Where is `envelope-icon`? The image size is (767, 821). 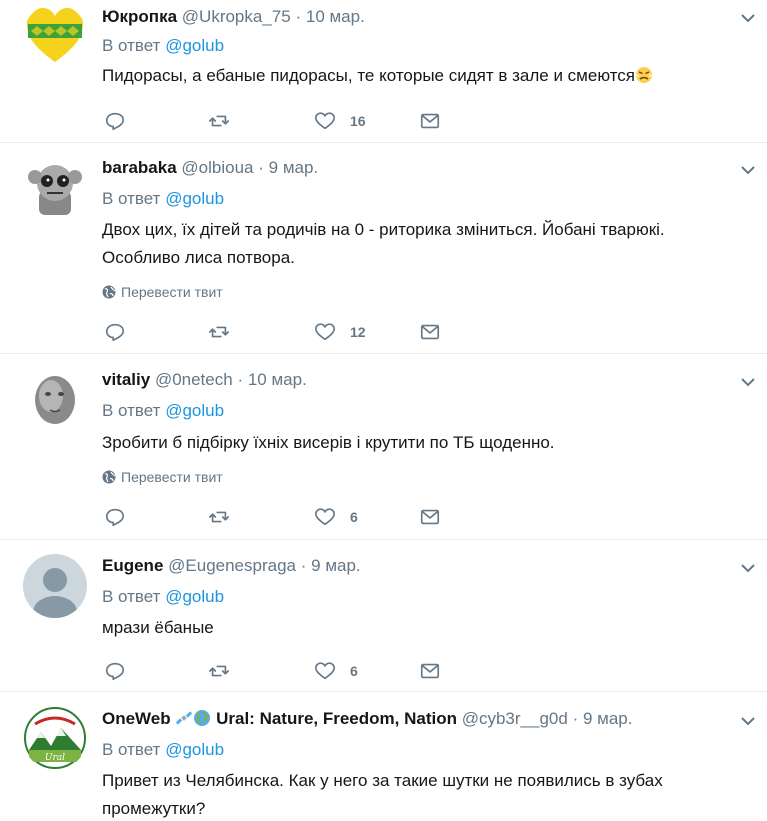
envelope-icon is located at coordinates (430, 121).